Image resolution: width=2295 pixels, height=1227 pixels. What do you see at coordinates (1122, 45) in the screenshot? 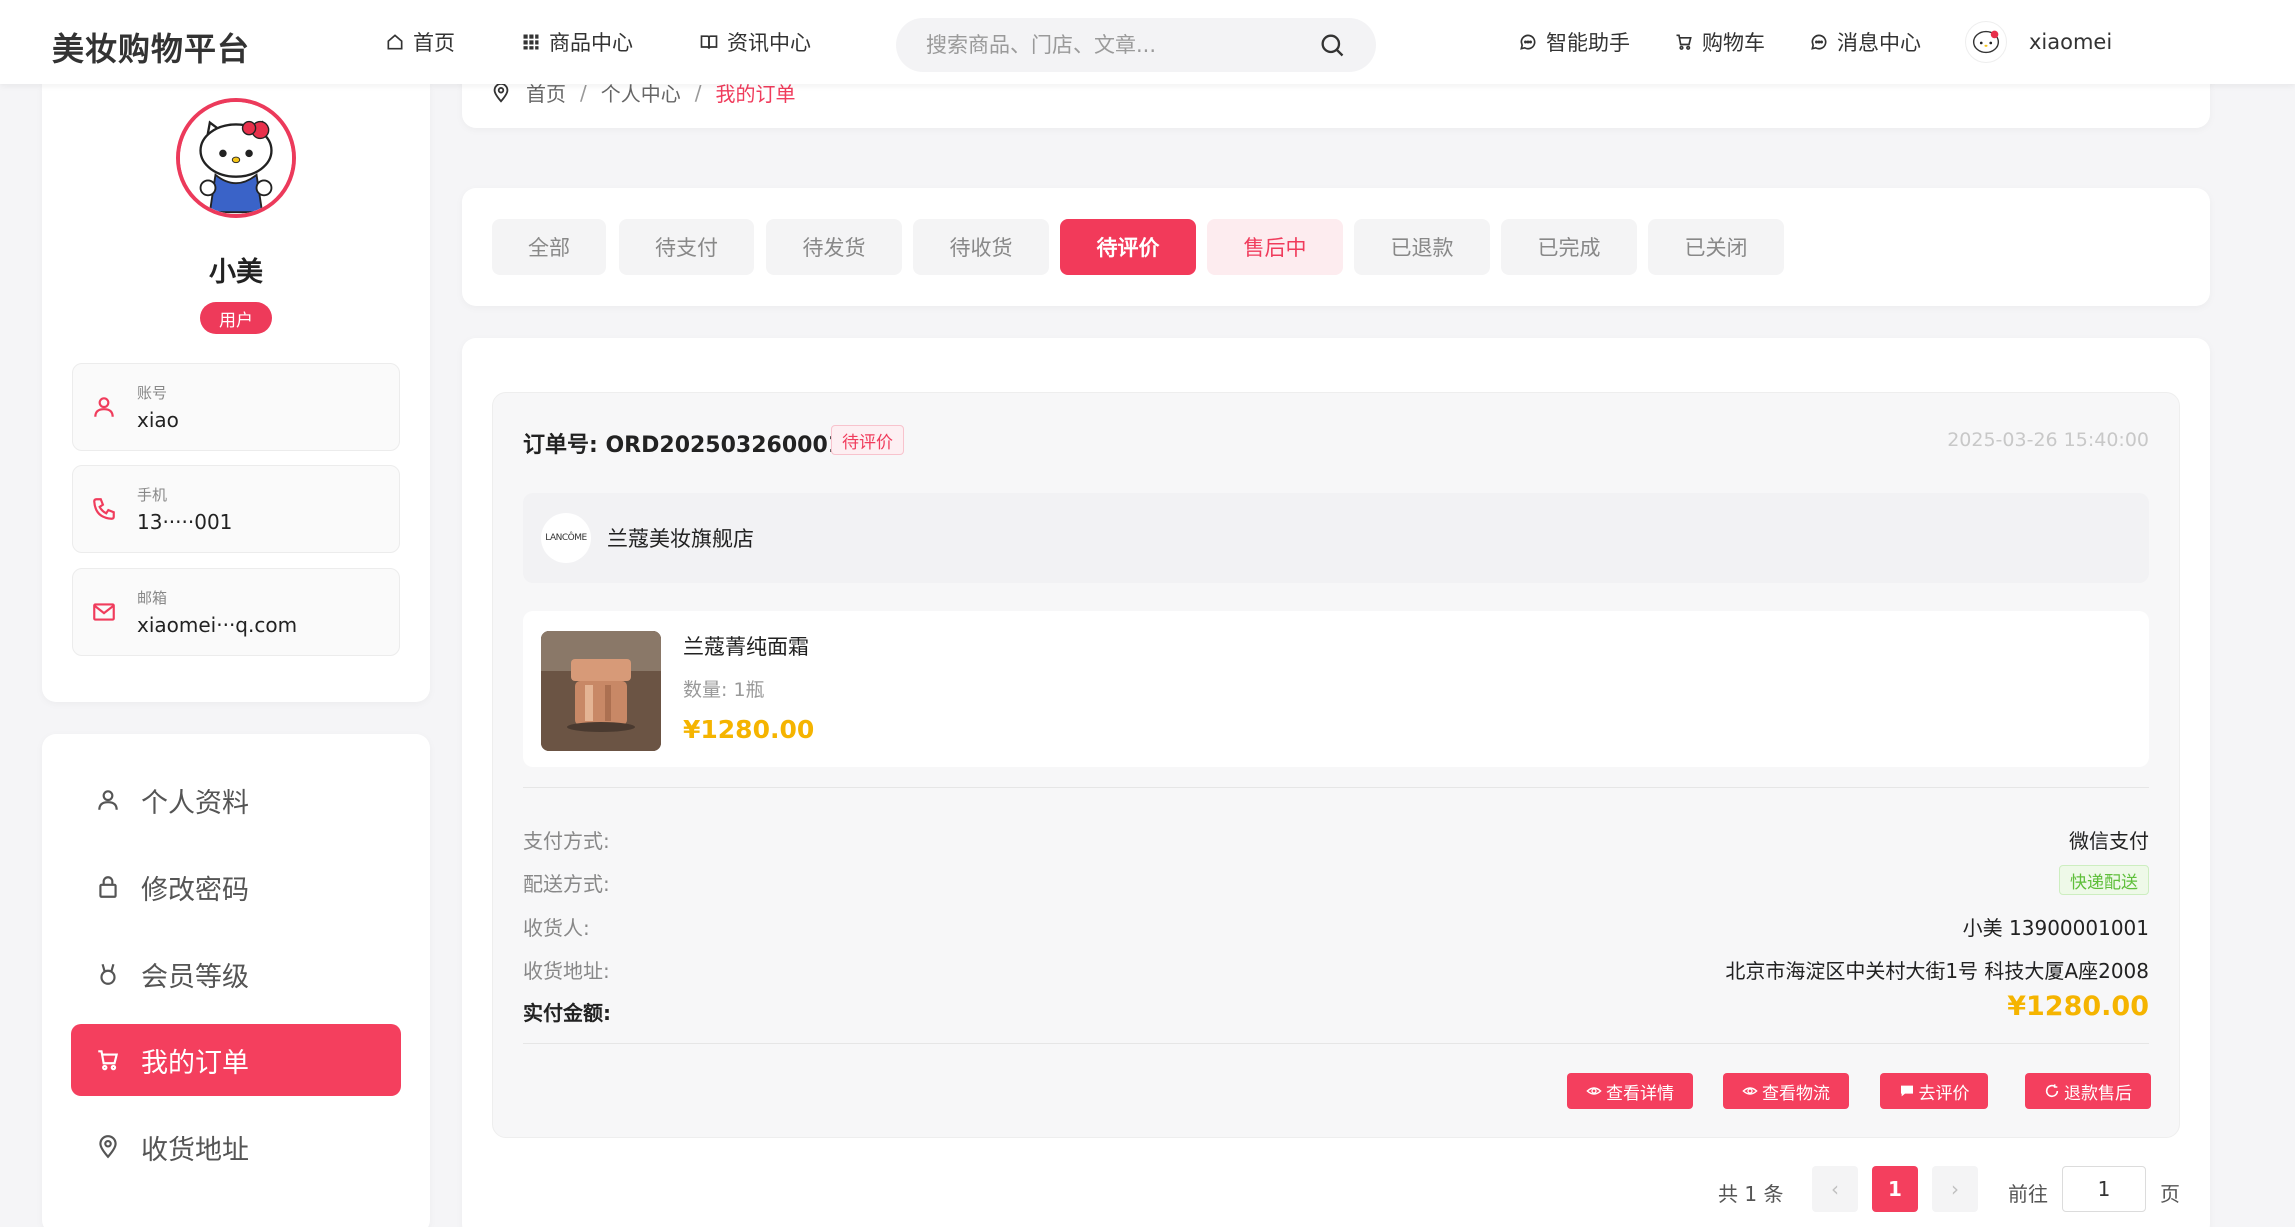
I see `search-input` at bounding box center [1122, 45].